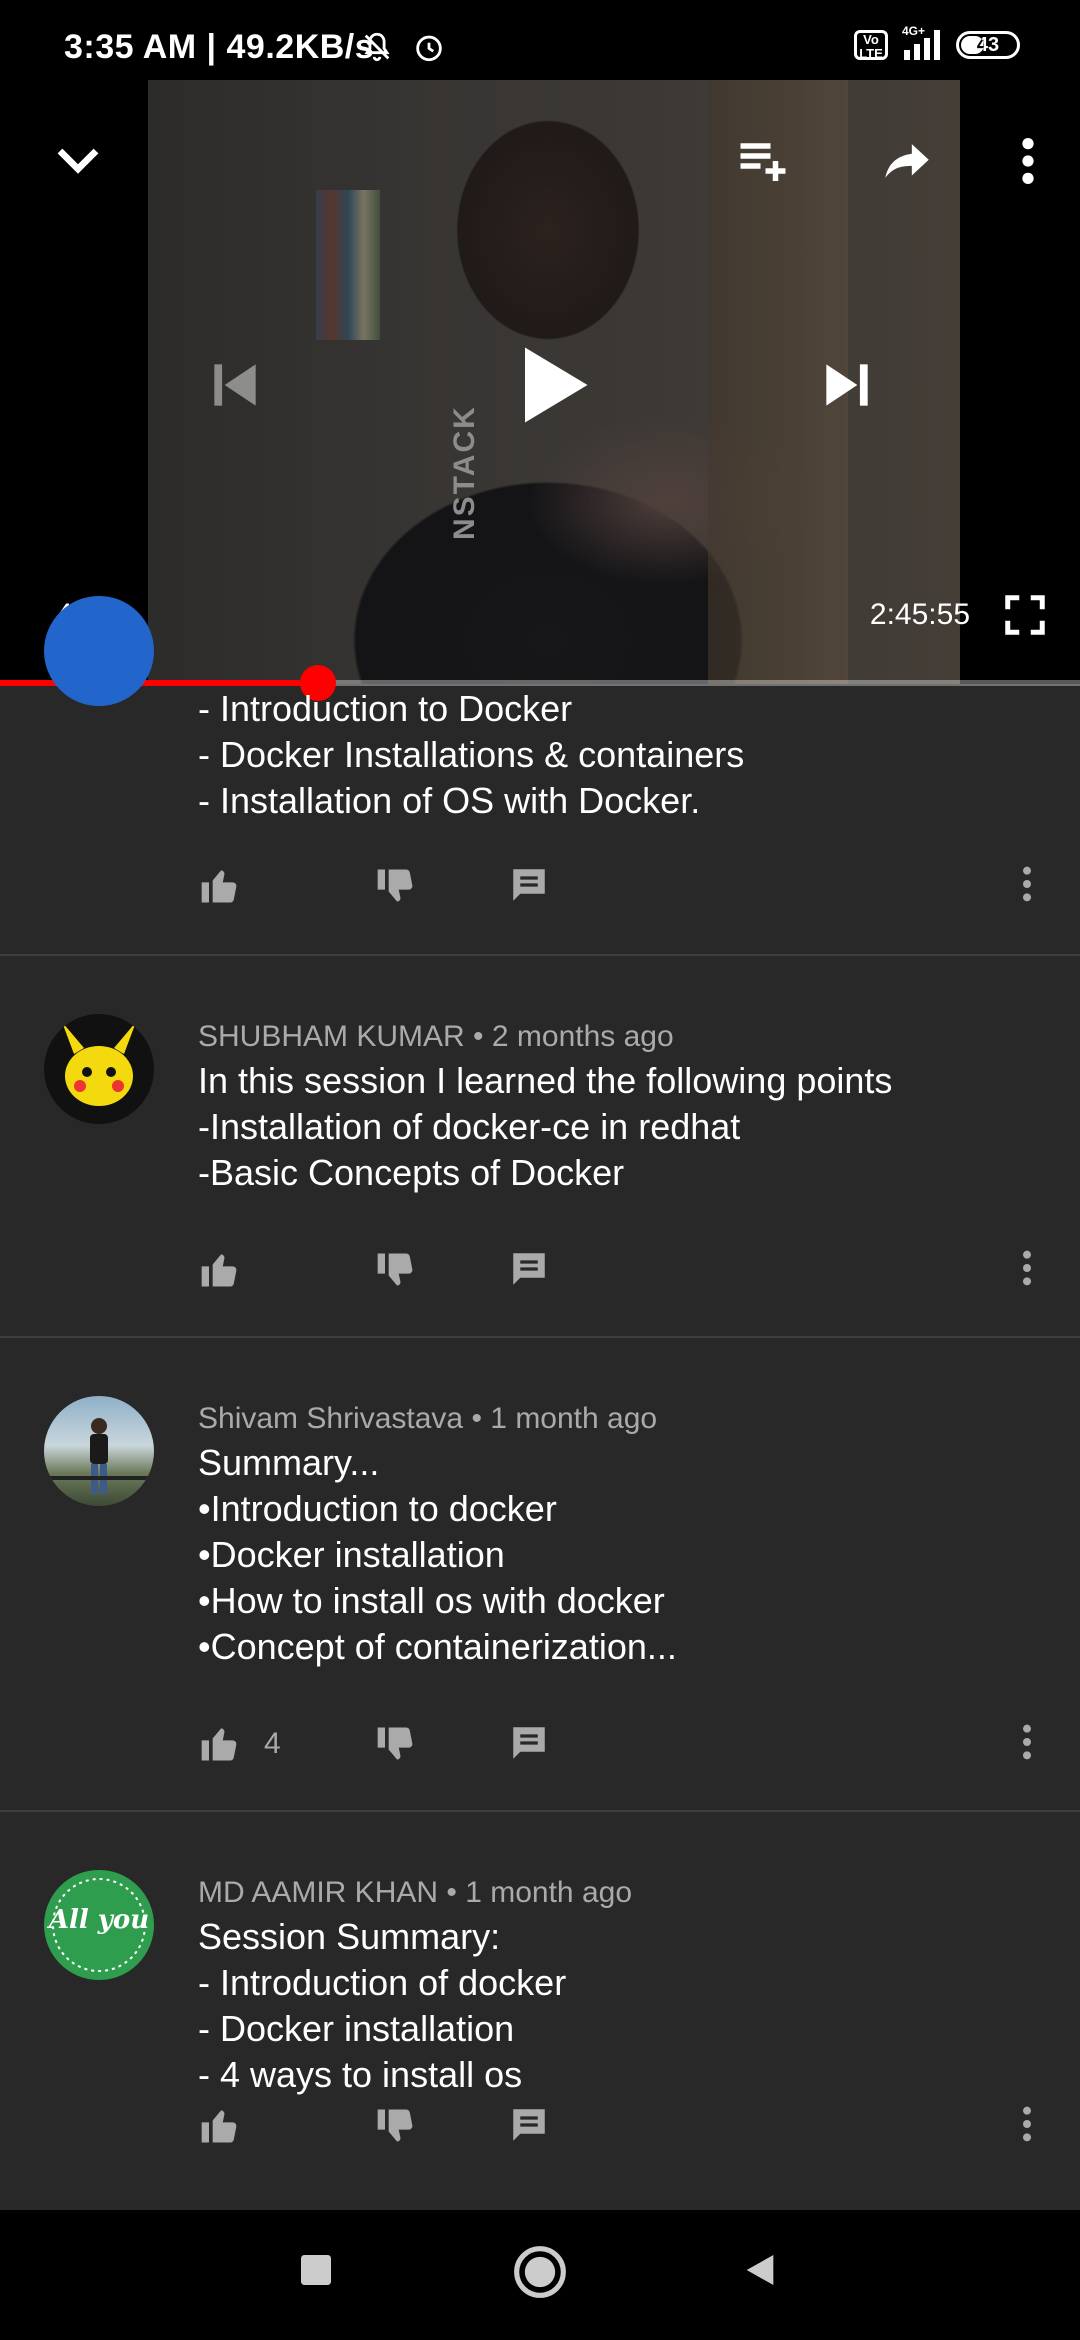  I want to click on playlist-add-icon, so click(763, 162).